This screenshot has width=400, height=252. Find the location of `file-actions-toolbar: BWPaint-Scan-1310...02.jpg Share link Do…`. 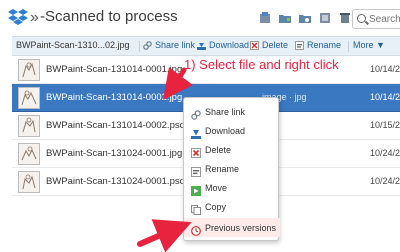

file-actions-toolbar: BWPaint-Scan-1310...02.jpg Share link Do… is located at coordinates (206, 46).